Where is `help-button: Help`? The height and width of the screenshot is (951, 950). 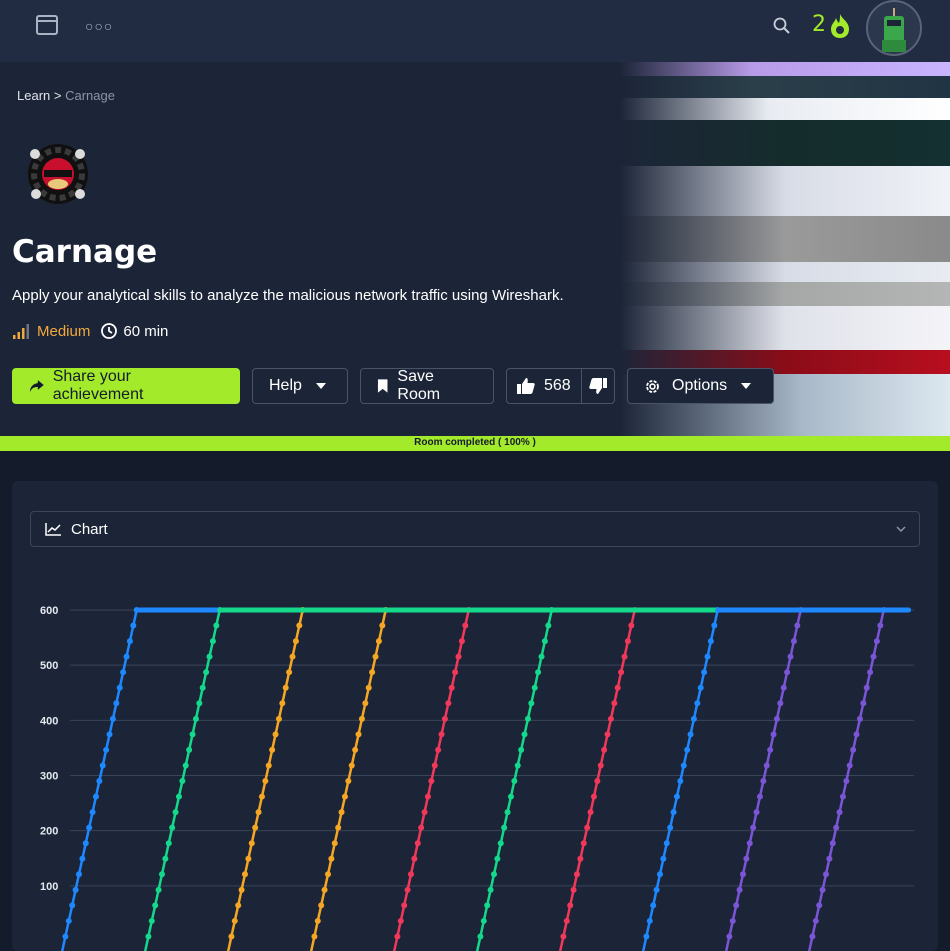
help-button: Help is located at coordinates (300, 386).